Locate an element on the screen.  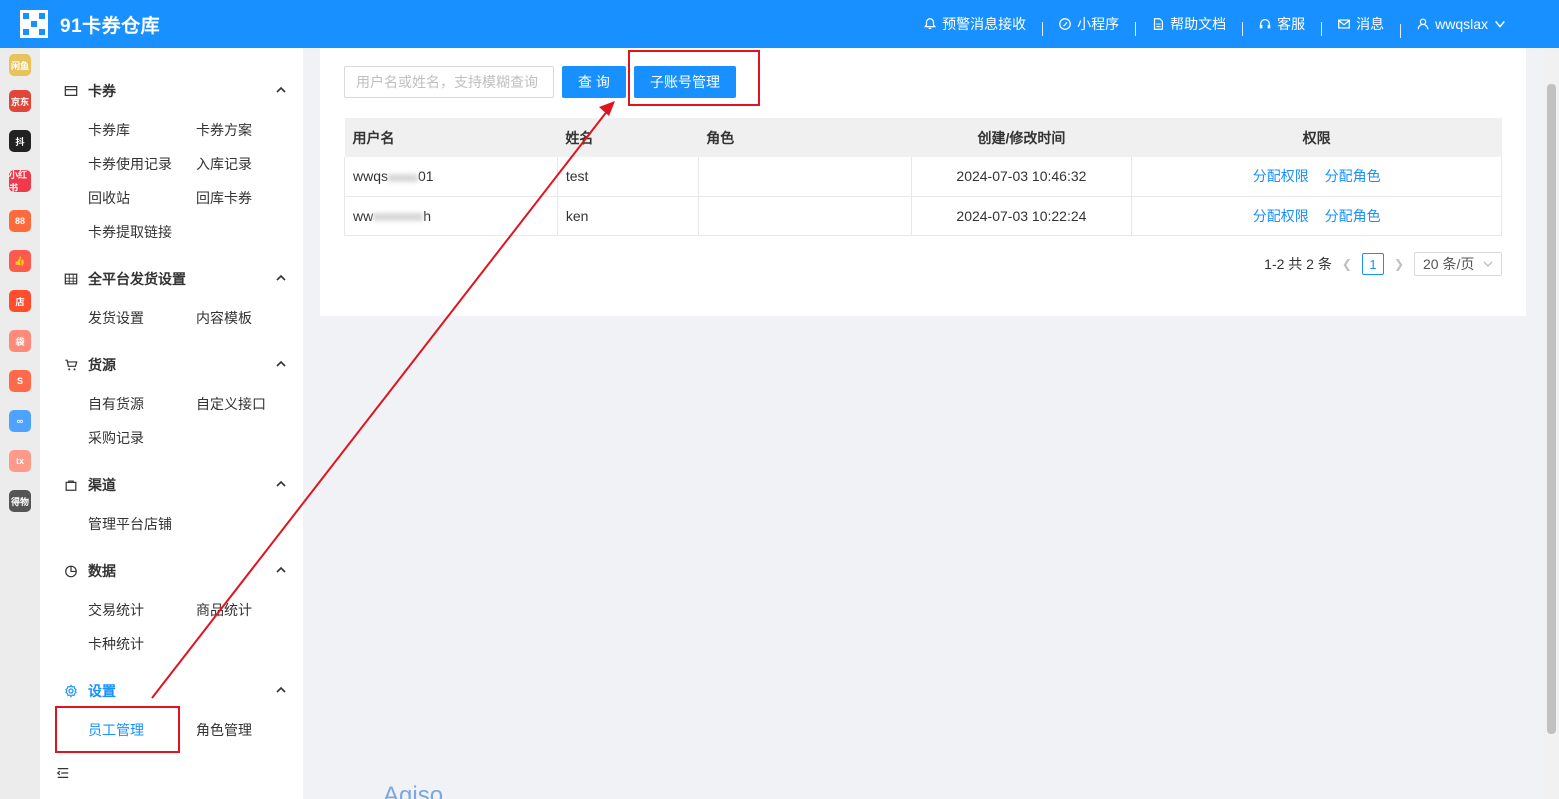
nav-user-menu: wwqslax is located at coordinates (1461, 27).